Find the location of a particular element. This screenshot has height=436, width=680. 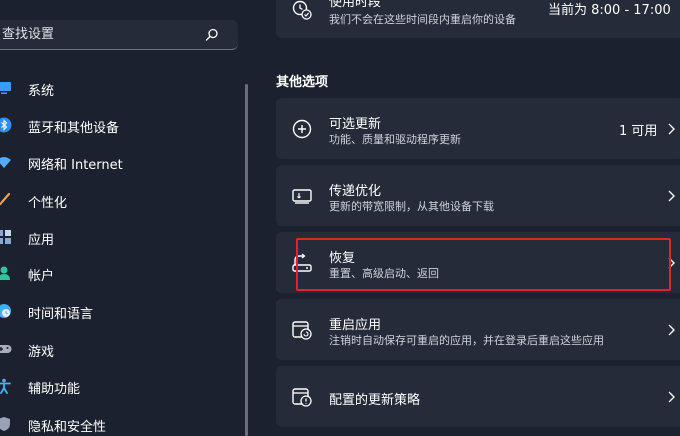

active-hours-card: 使用时段 我们不会在这些时间段内重启你的设备 当前为 8:00 - 17:00 is located at coordinates (478, 19).